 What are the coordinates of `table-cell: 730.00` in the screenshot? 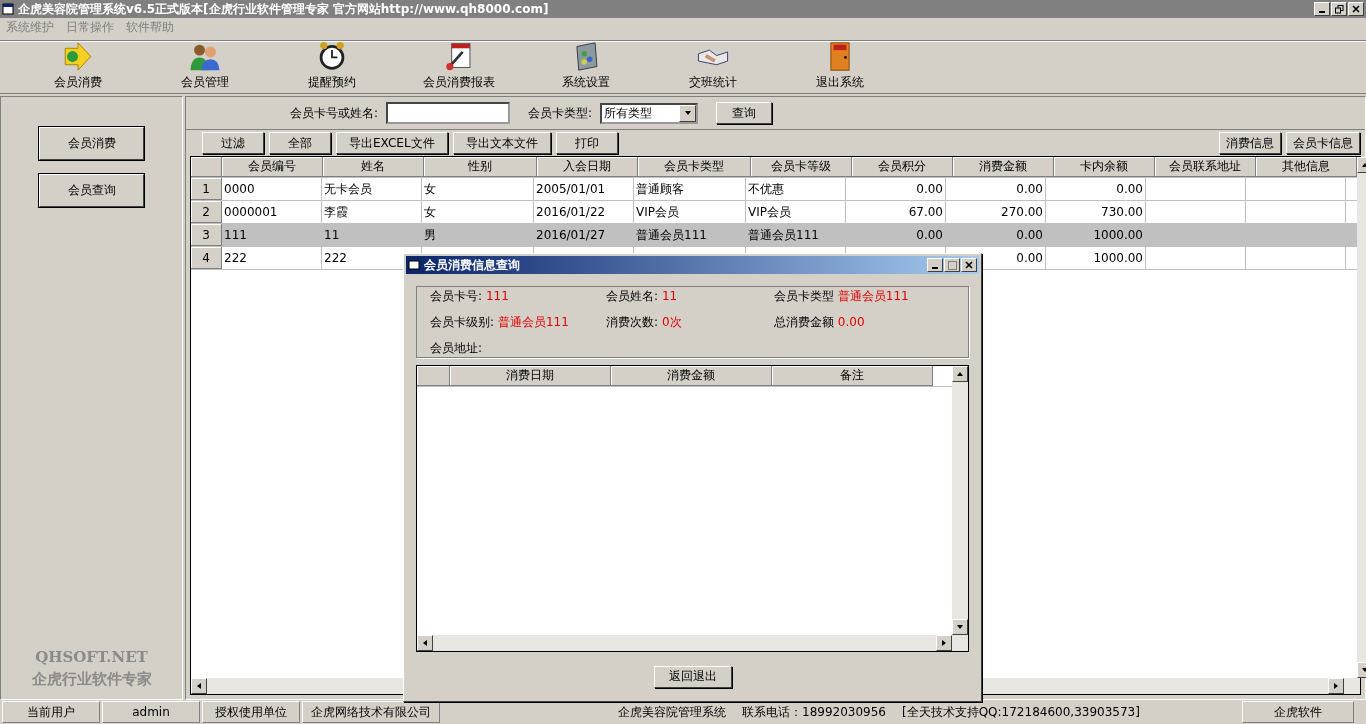 It's located at (1096, 212).